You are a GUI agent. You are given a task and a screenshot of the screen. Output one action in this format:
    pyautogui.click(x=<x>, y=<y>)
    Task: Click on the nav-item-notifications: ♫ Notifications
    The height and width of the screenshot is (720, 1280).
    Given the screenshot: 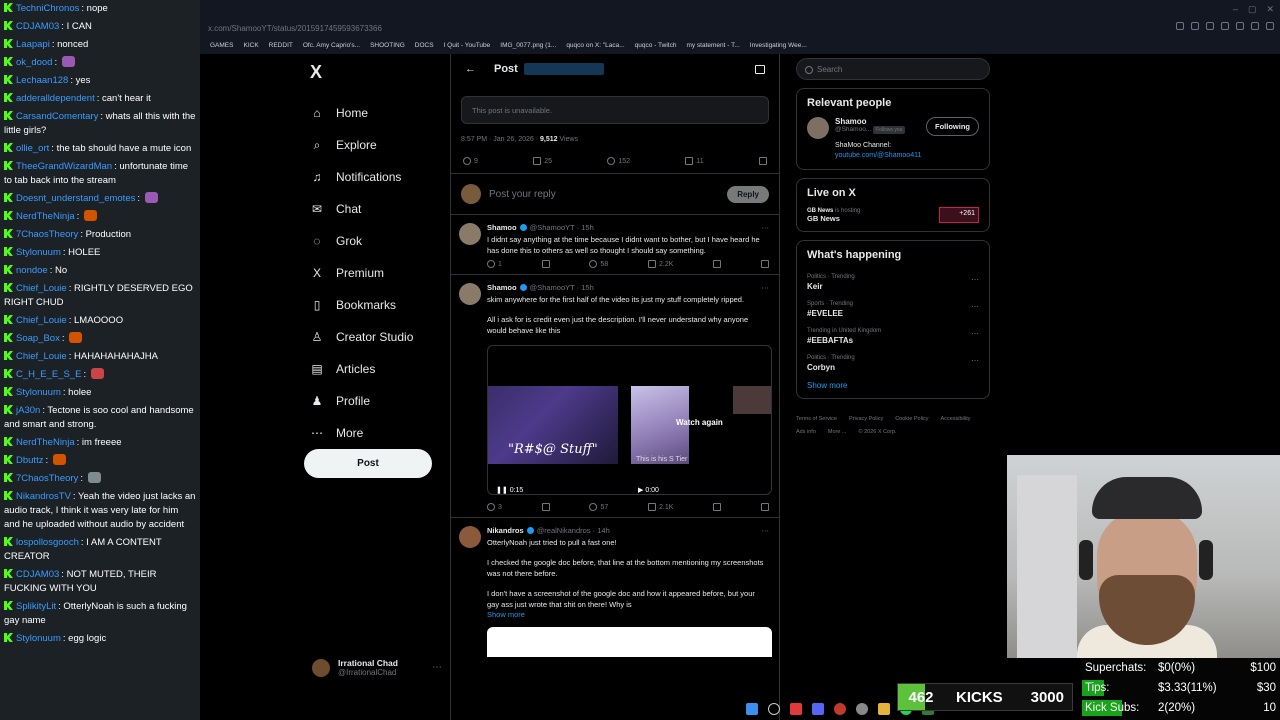 What is the action you would take?
    pyautogui.click(x=372, y=177)
    